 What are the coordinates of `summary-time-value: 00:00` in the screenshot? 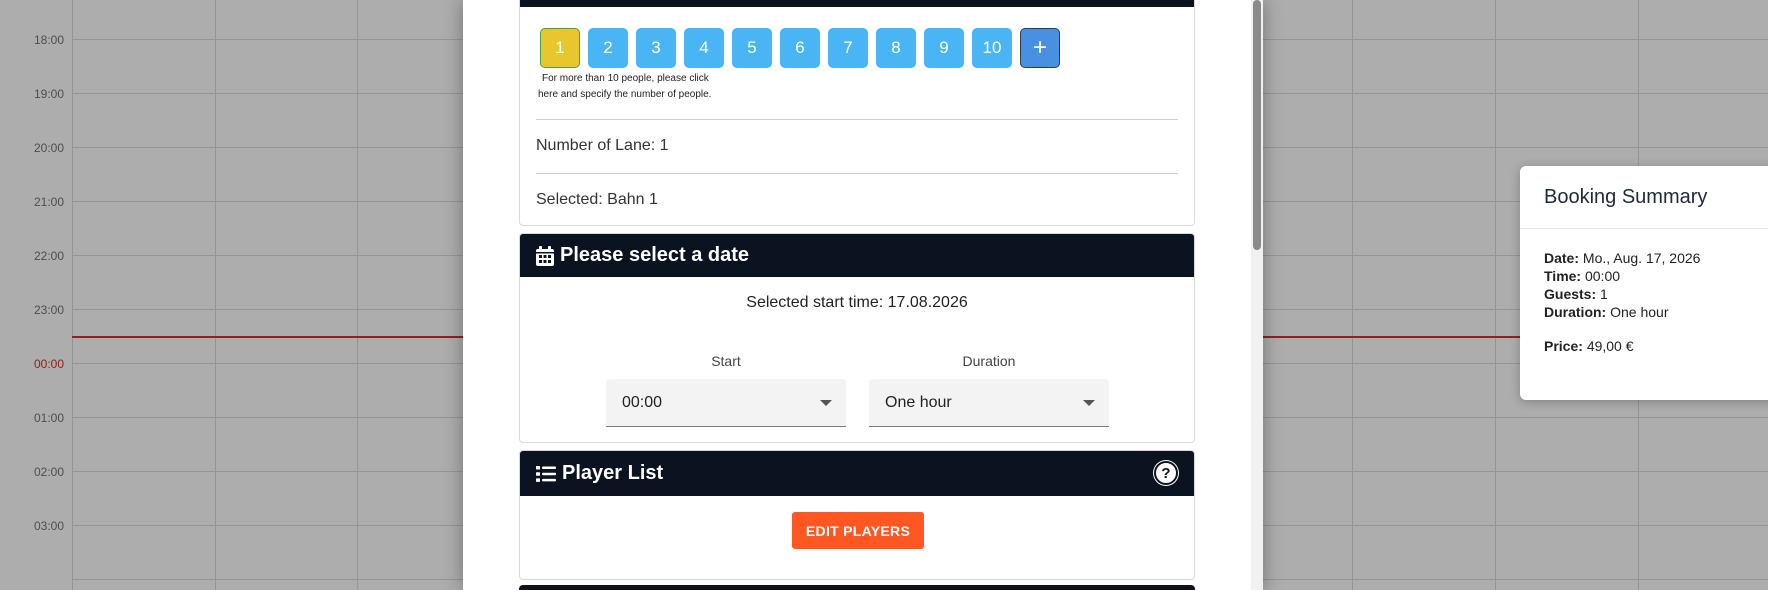 It's located at (1602, 276).